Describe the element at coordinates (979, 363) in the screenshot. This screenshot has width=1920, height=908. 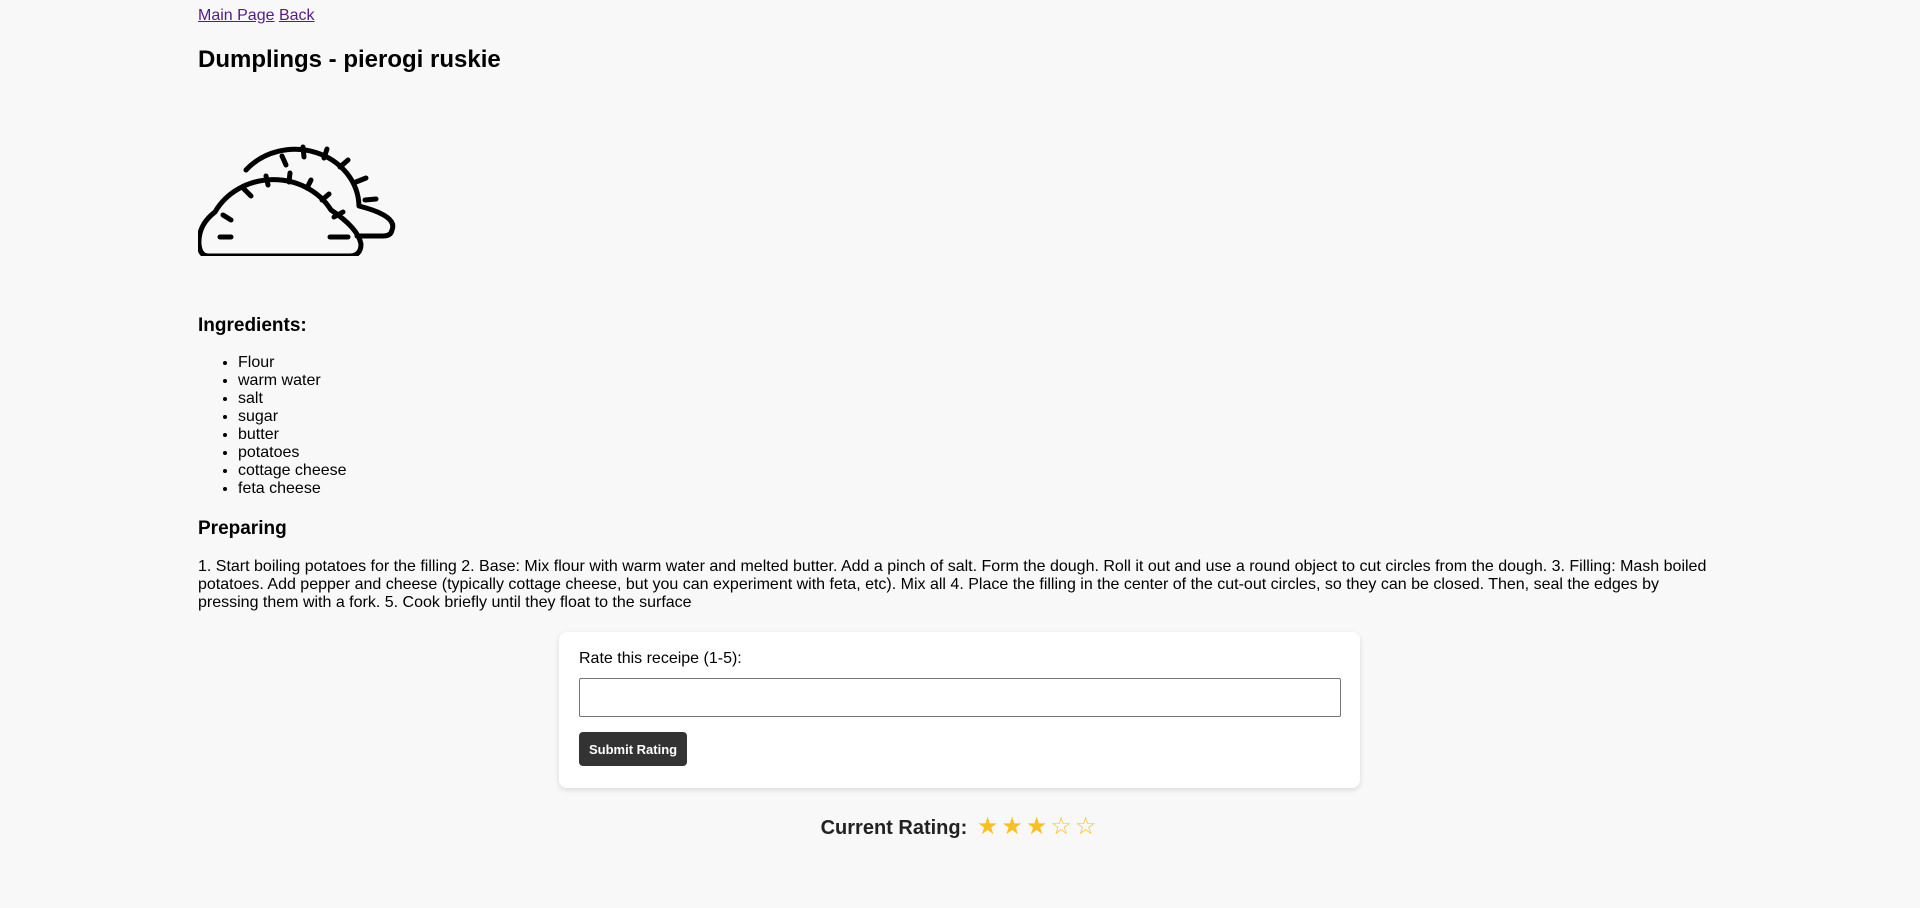
I see `ingredient-item: Flour` at that location.